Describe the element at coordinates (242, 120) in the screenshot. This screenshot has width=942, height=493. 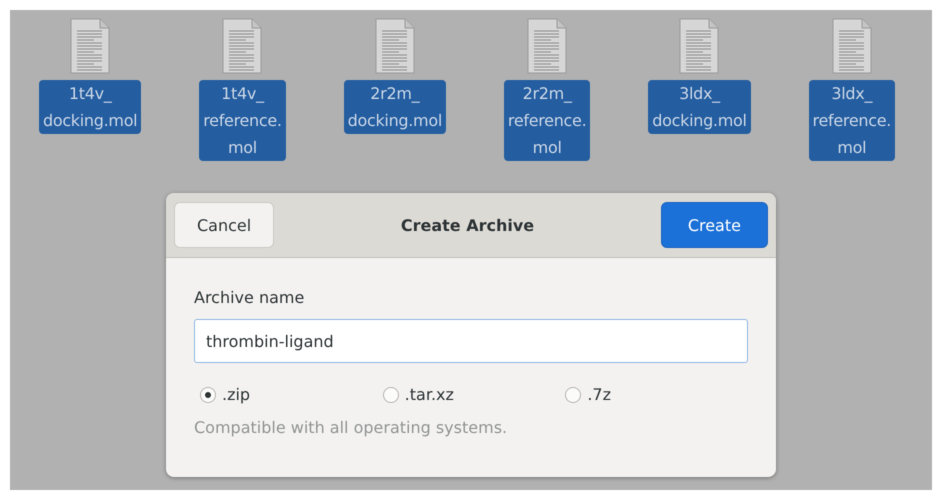
I see `file-name: 1t4v_ reference. mol` at that location.